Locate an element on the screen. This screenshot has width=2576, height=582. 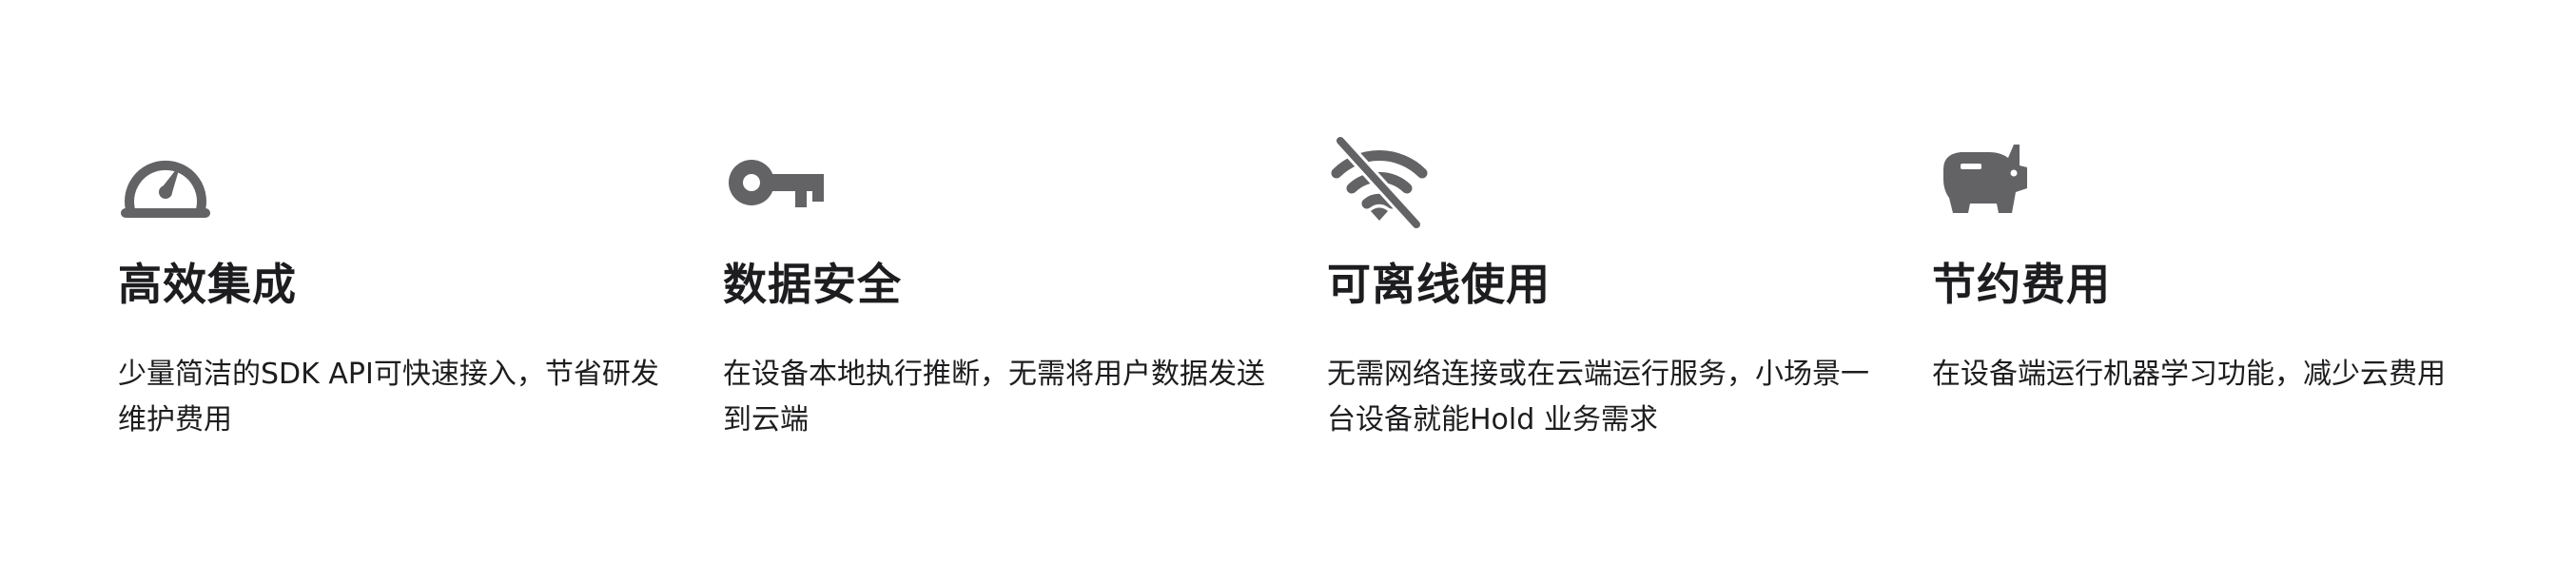
feature-description: 在设备端运行机器学习功能，减少云费用 is located at coordinates (2189, 374).